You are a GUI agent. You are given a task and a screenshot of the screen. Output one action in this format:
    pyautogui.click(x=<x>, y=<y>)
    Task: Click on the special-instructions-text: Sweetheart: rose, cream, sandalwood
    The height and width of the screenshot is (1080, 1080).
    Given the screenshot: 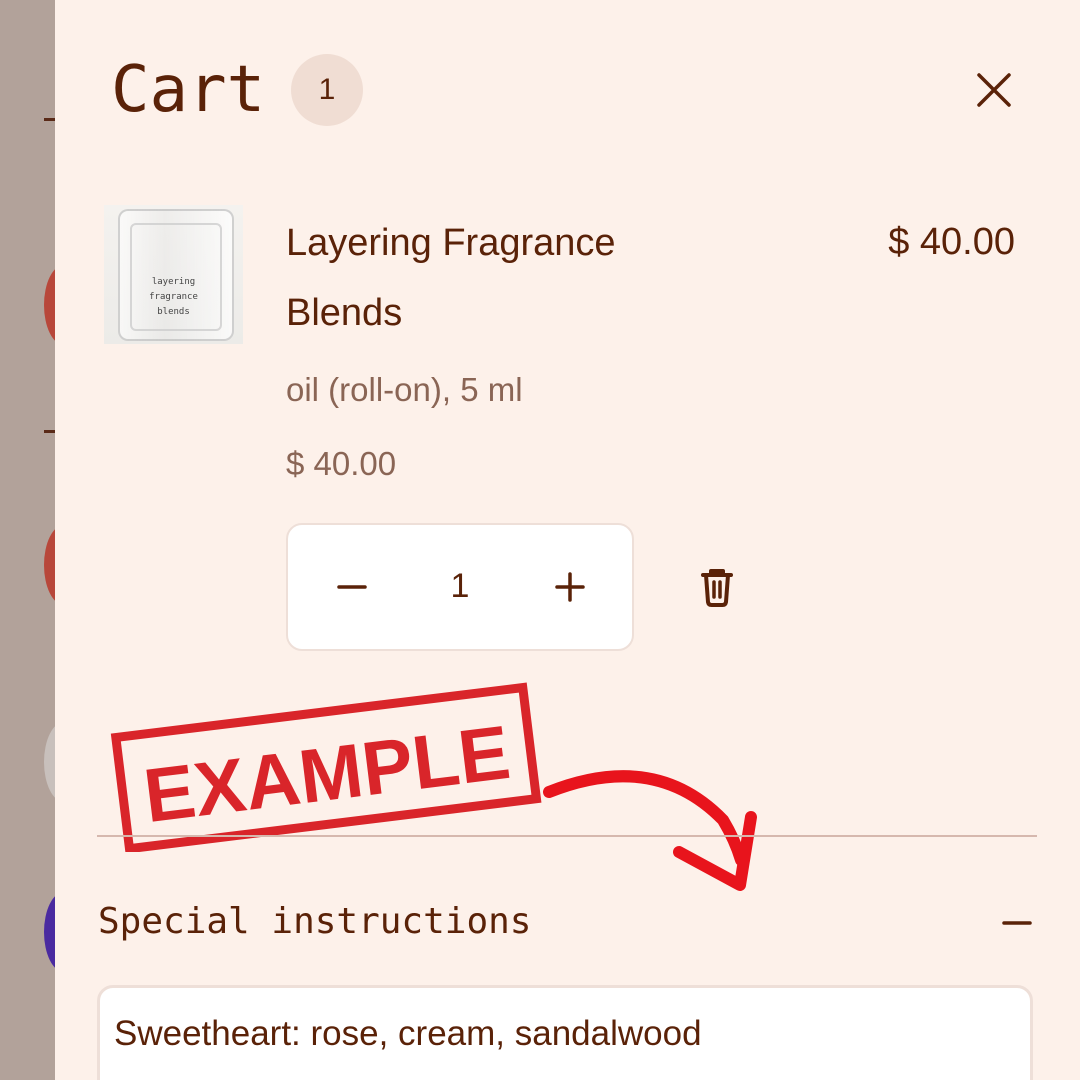 What is the action you would take?
    pyautogui.click(x=408, y=1033)
    